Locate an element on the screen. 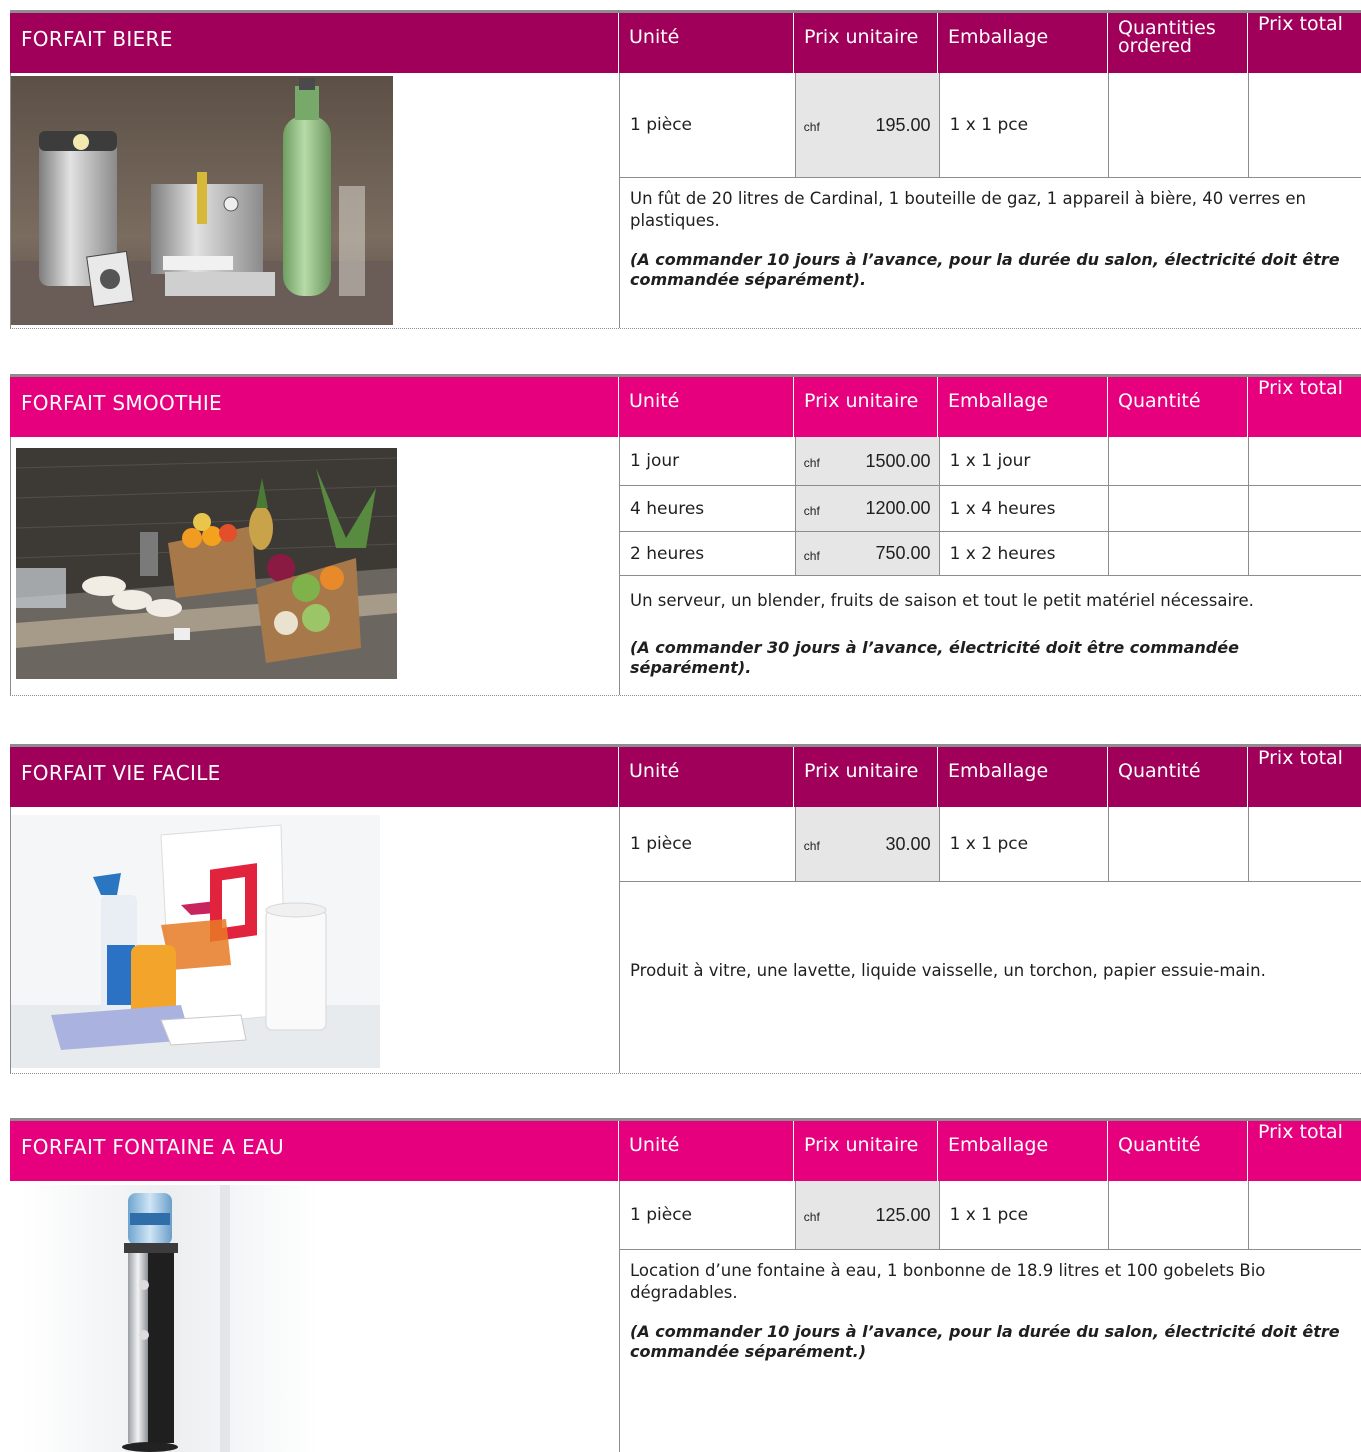 The height and width of the screenshot is (1452, 1361). price-cell: chf 1500.00 is located at coordinates (866, 461).